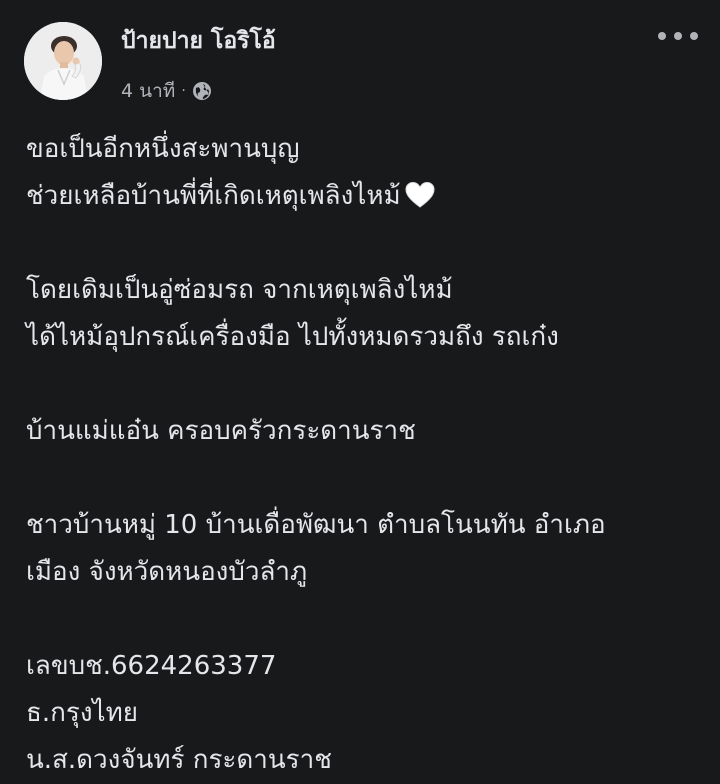  I want to click on avatar-image, so click(63, 61).